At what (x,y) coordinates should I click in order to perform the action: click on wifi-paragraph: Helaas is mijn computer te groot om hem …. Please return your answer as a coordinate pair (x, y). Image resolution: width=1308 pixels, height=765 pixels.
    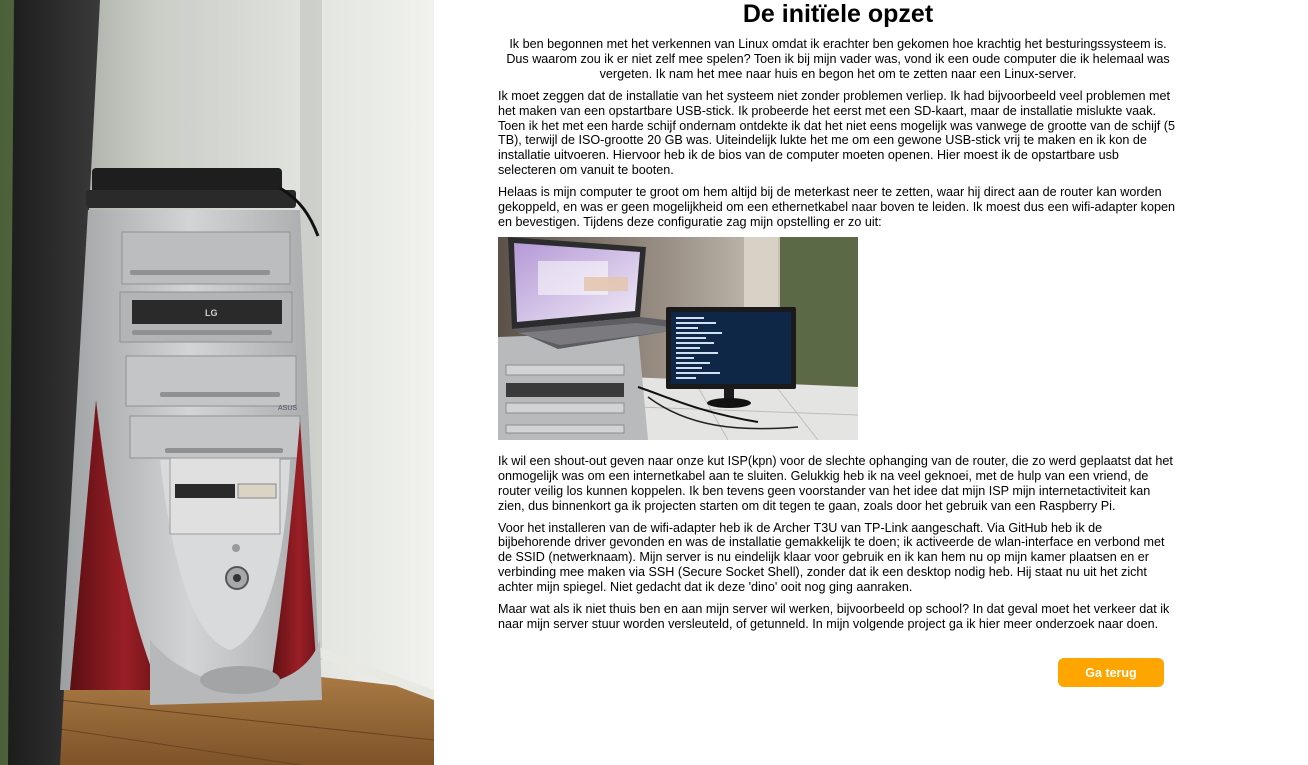
    Looking at the image, I should click on (837, 207).